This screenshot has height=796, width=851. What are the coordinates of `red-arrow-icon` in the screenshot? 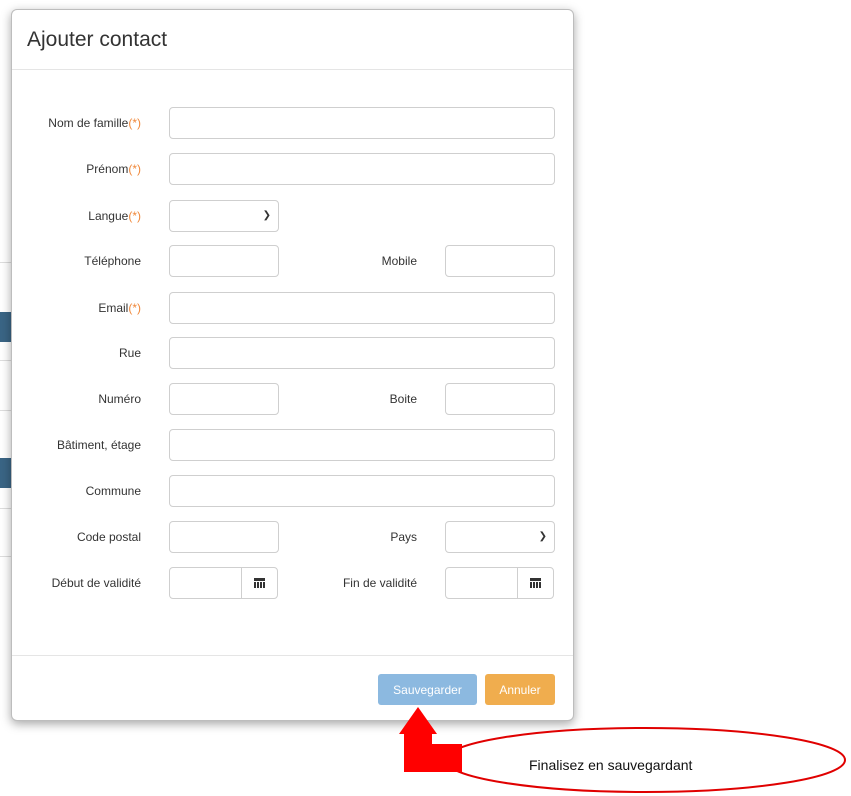 It's located at (430, 739).